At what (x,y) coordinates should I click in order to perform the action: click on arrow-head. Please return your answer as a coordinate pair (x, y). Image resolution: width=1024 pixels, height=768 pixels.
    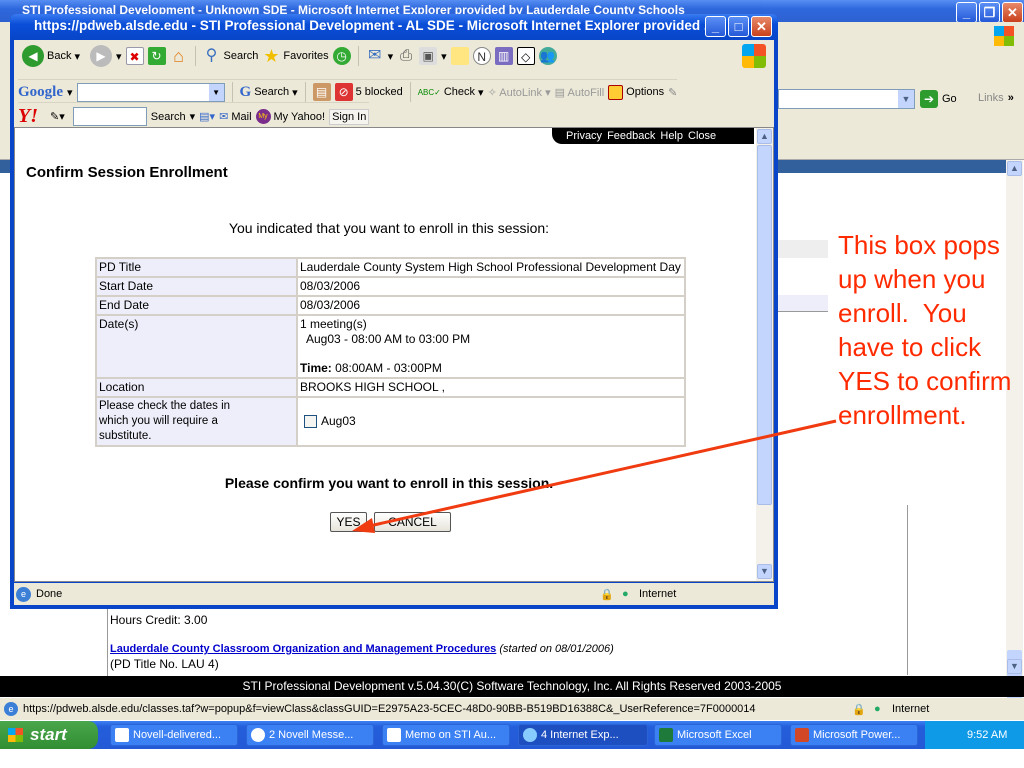
    Looking at the image, I should click on (363, 525).